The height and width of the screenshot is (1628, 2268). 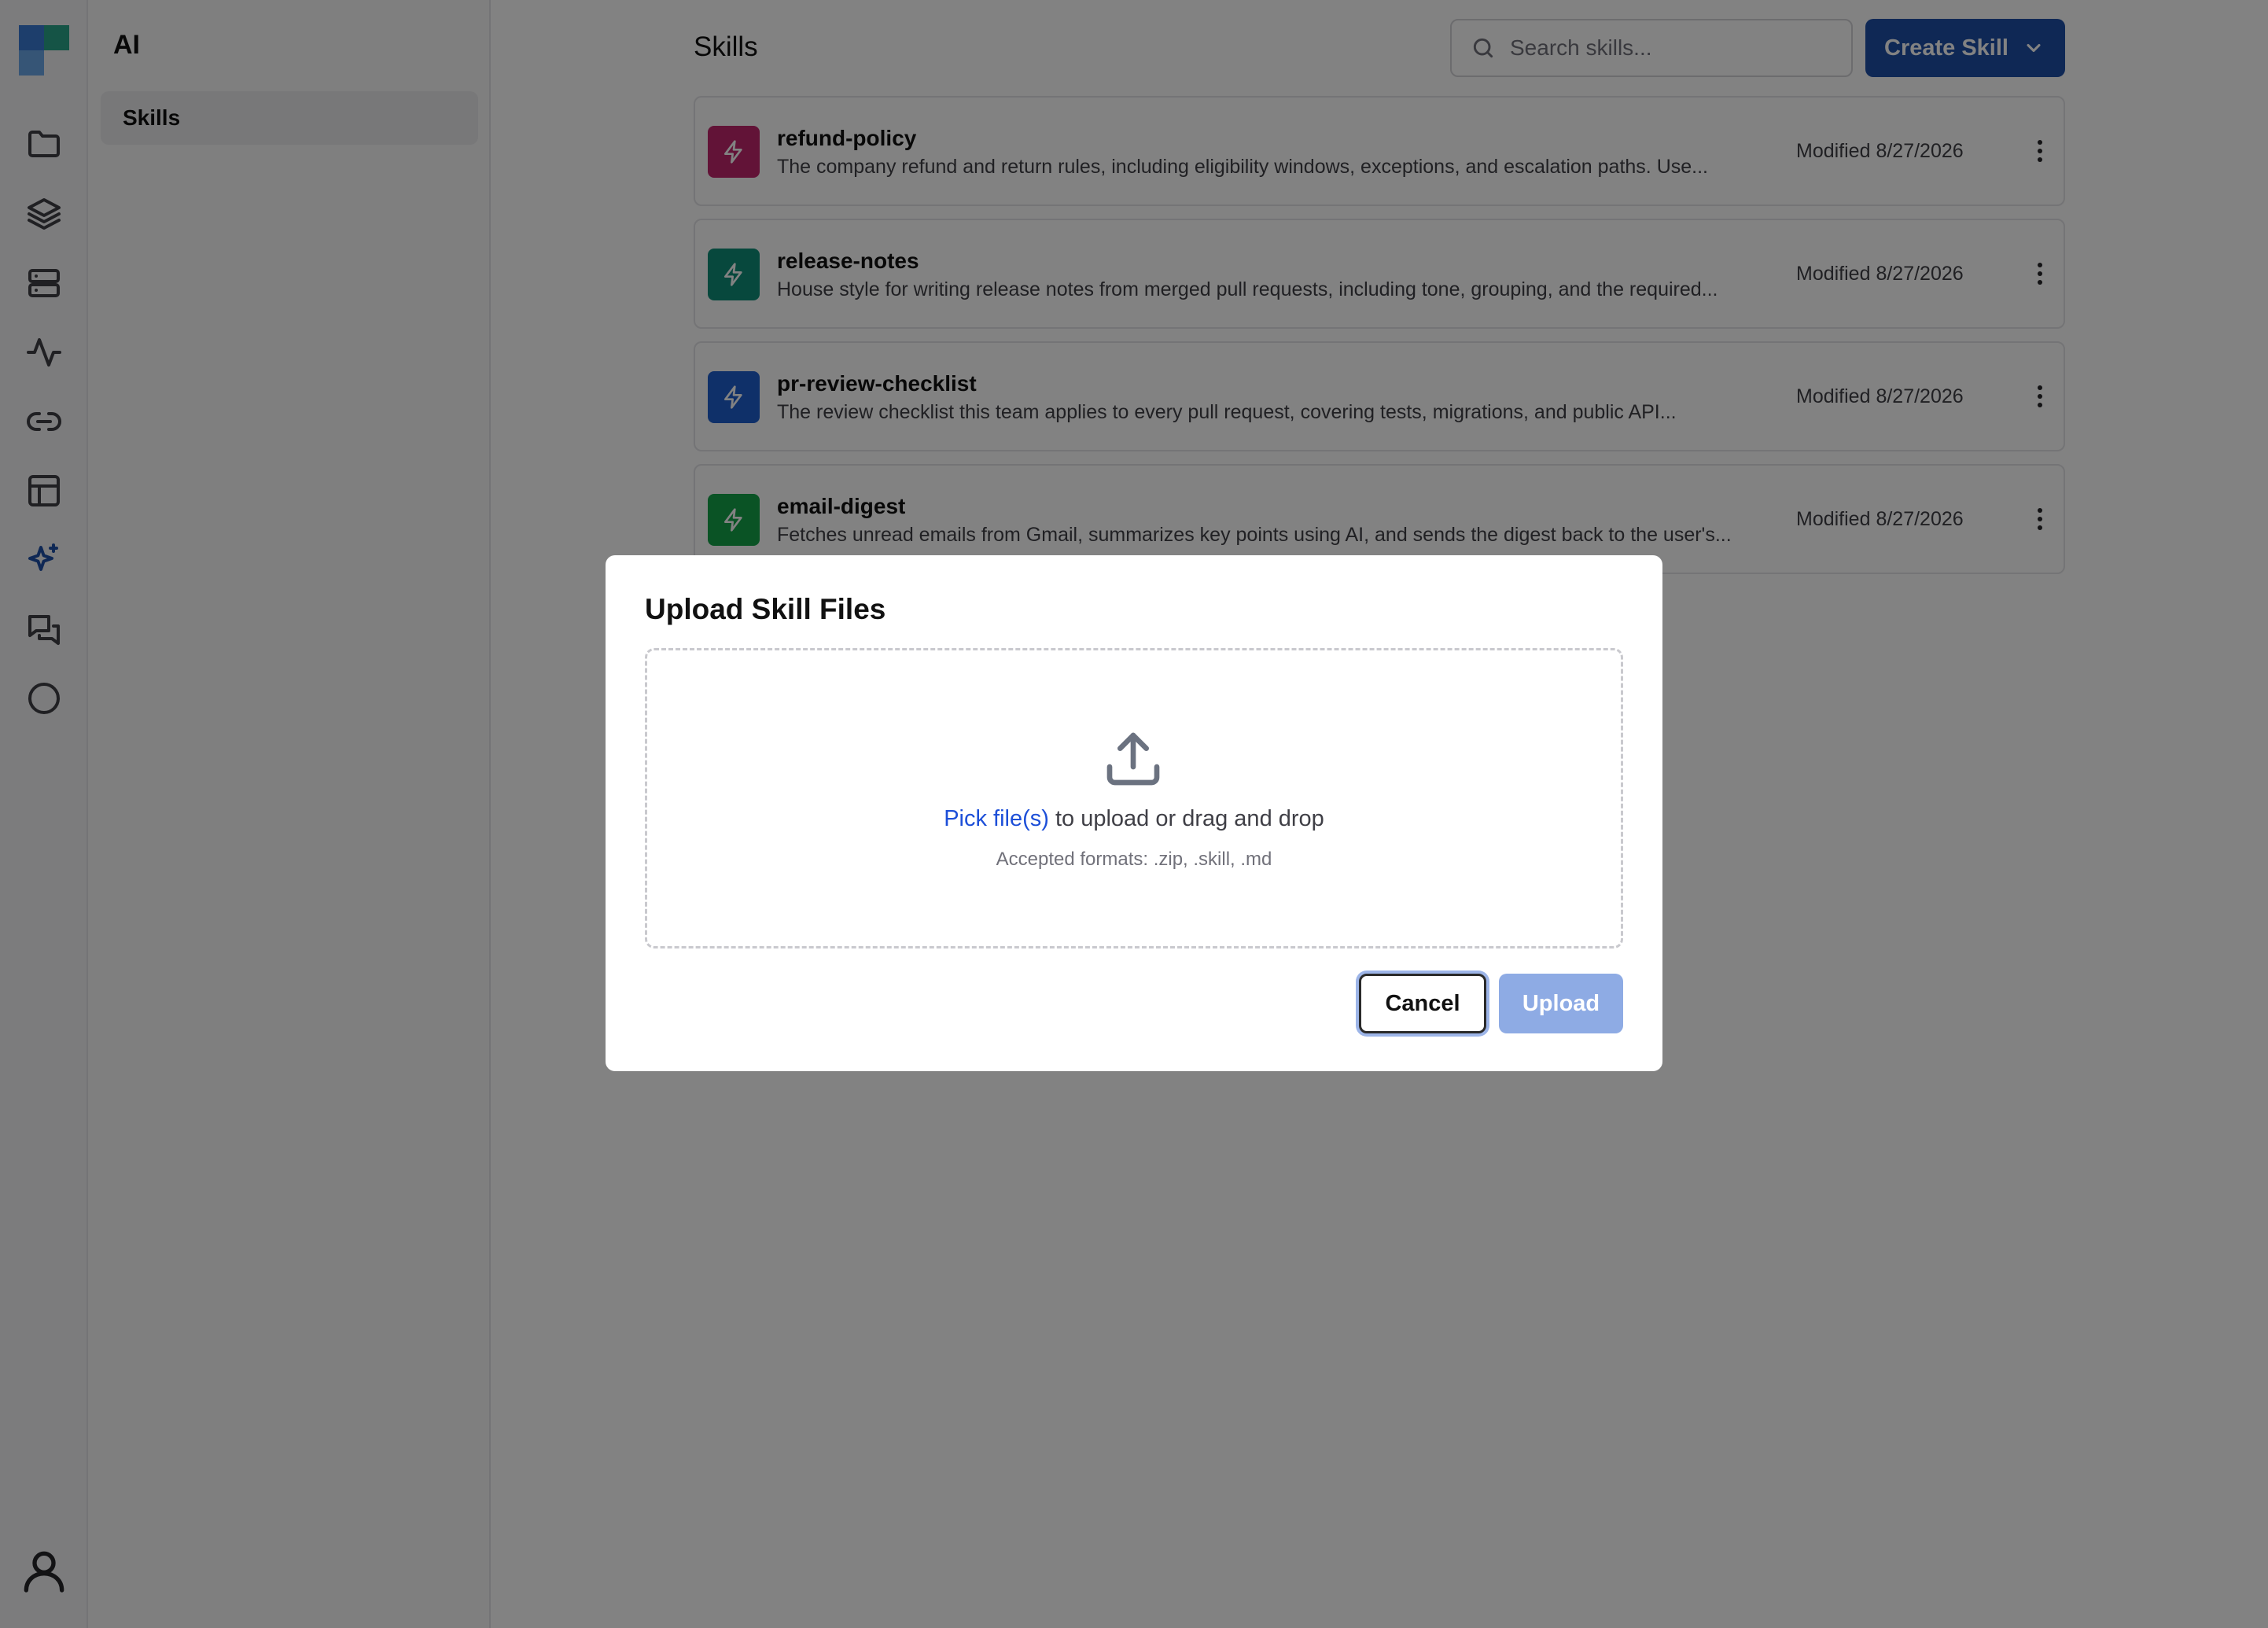 What do you see at coordinates (1422, 1004) in the screenshot?
I see `cancel-button: Cancel` at bounding box center [1422, 1004].